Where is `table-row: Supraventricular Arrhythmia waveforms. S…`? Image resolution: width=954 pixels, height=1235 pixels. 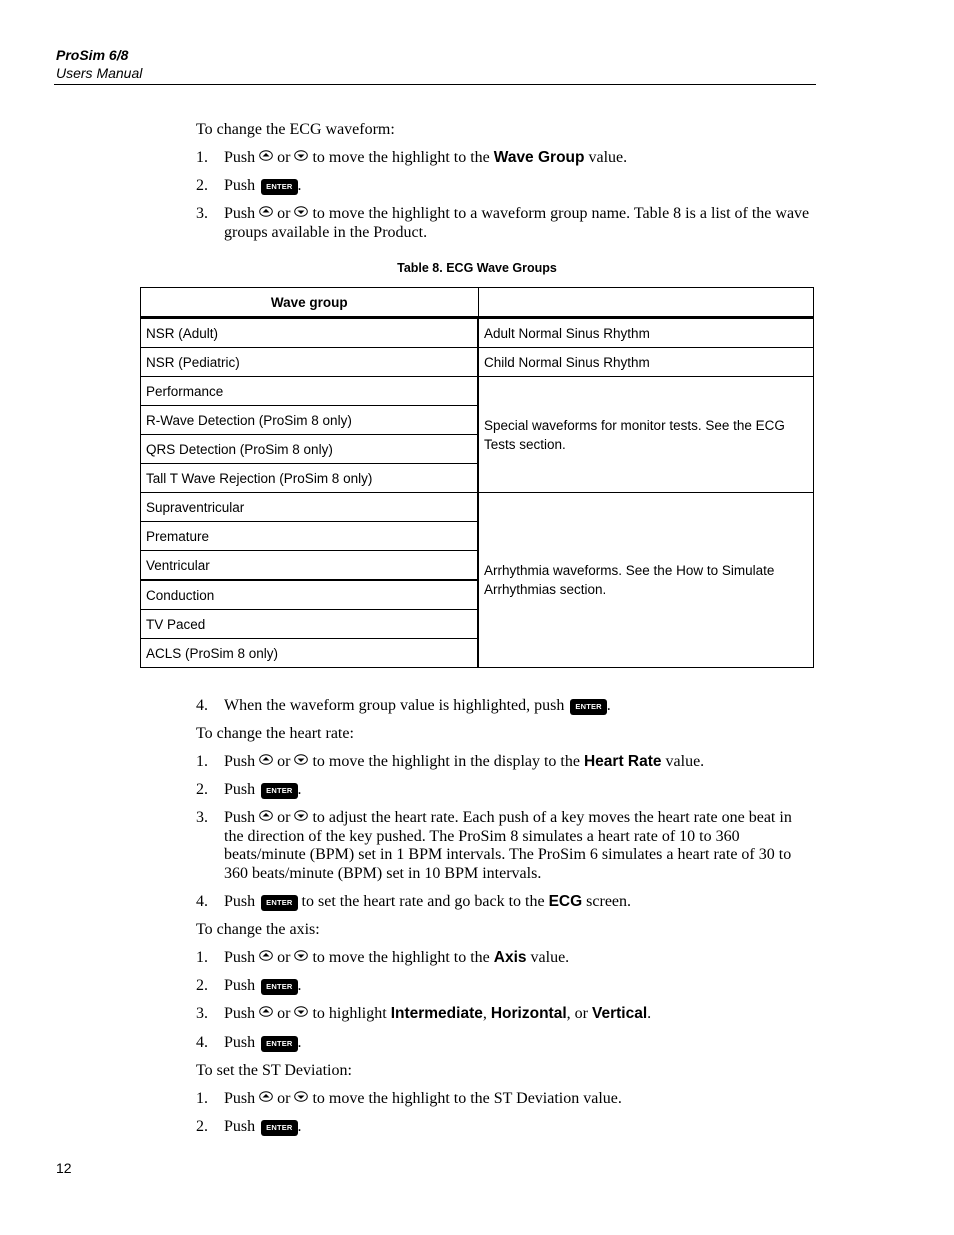 table-row: Supraventricular Arrhythmia waveforms. S… is located at coordinates (477, 580).